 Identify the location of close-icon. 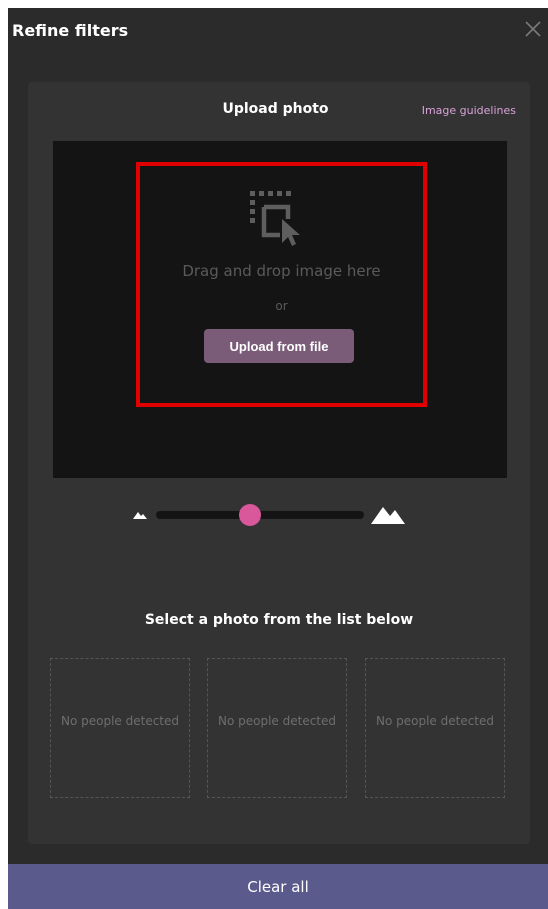
(533, 29).